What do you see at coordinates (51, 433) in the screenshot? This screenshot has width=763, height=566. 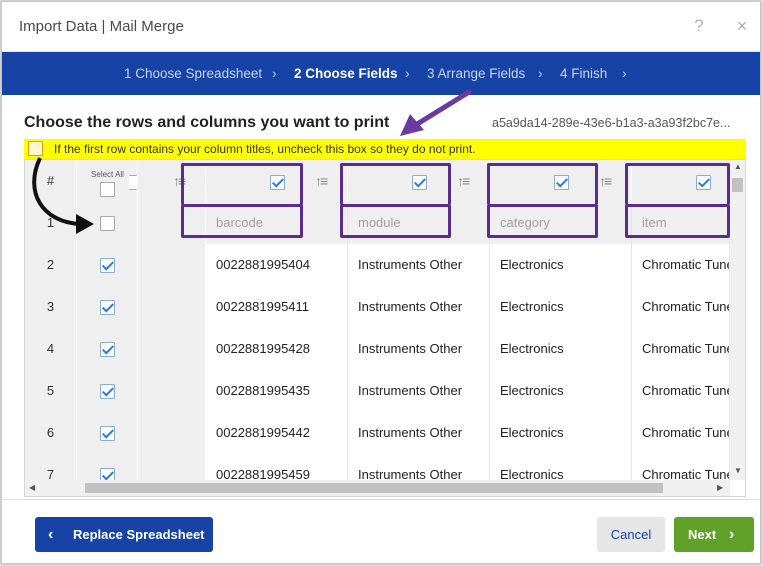 I see `row-number: 6` at bounding box center [51, 433].